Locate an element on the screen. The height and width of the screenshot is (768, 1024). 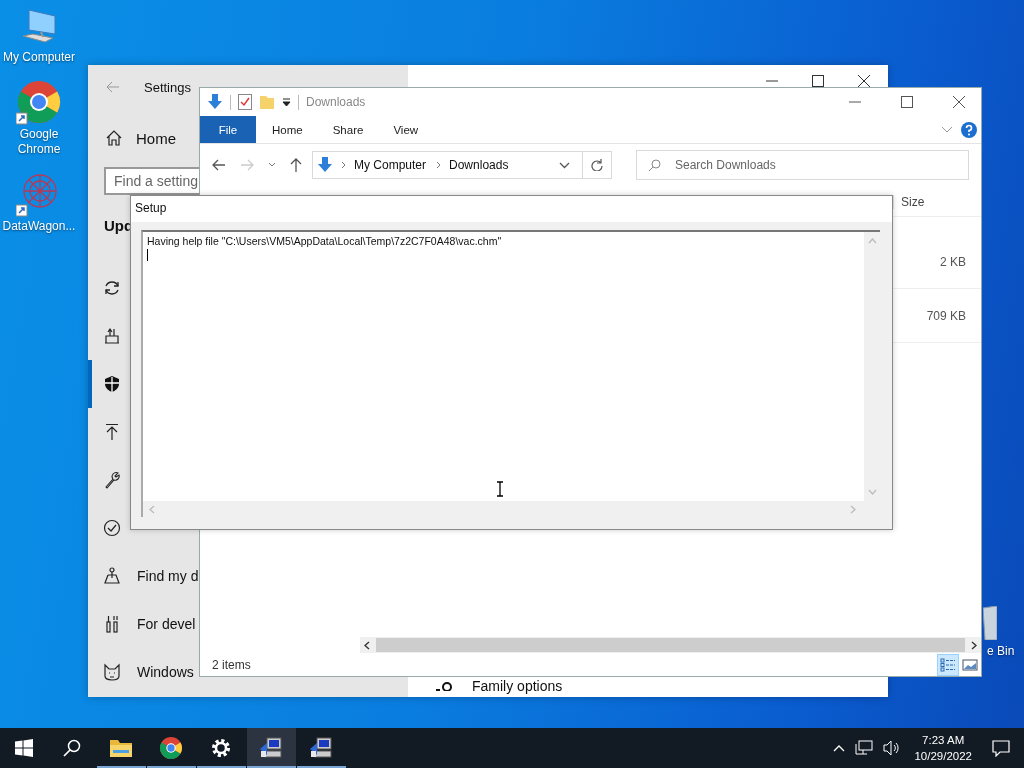
dropdown-caret-icon is located at coordinates (286, 102).